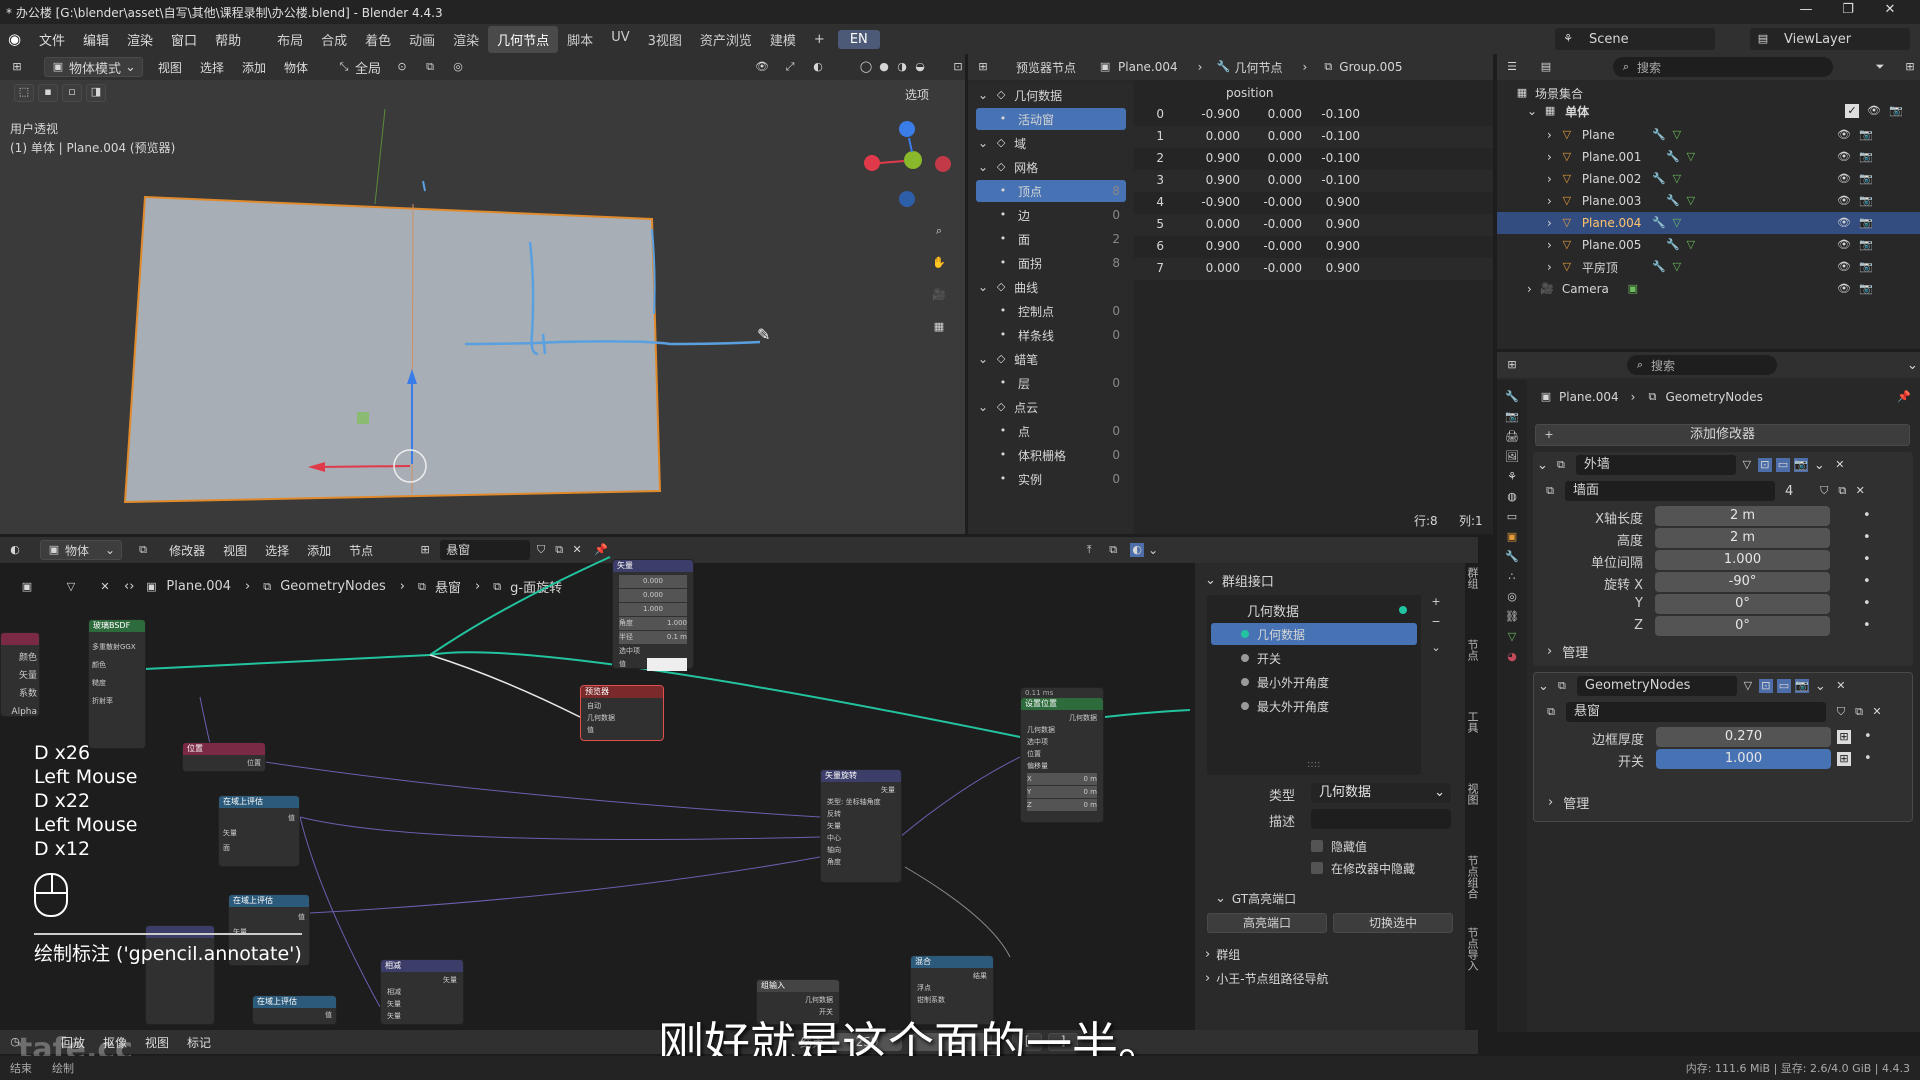  I want to click on domain-group: ⌄ ◇ 域, so click(1053, 143).